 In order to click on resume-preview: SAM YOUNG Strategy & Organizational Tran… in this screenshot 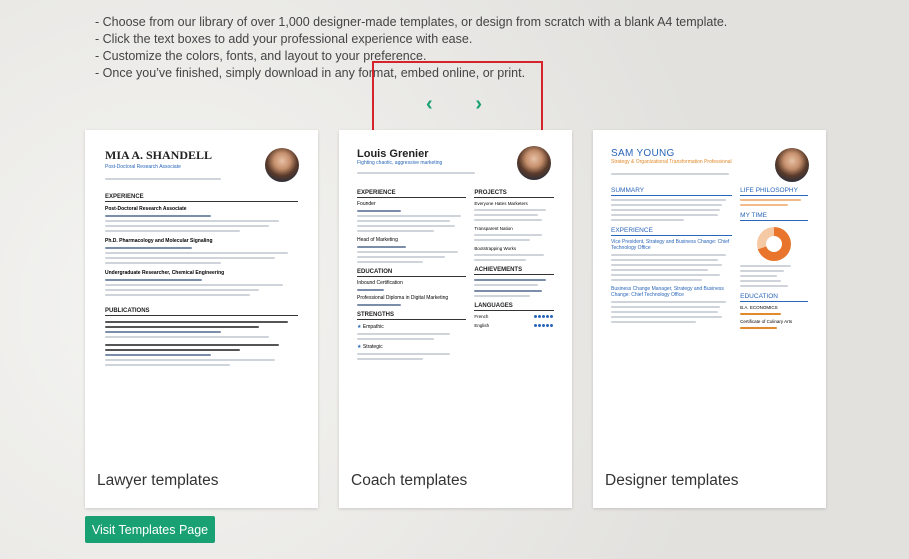, I will do `click(709, 296)`.